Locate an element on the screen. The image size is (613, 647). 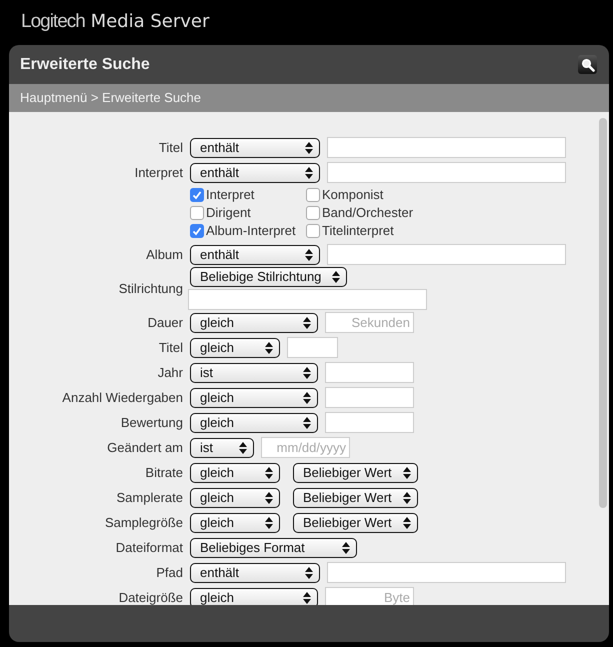
field-label: Pfad is located at coordinates (169, 573).